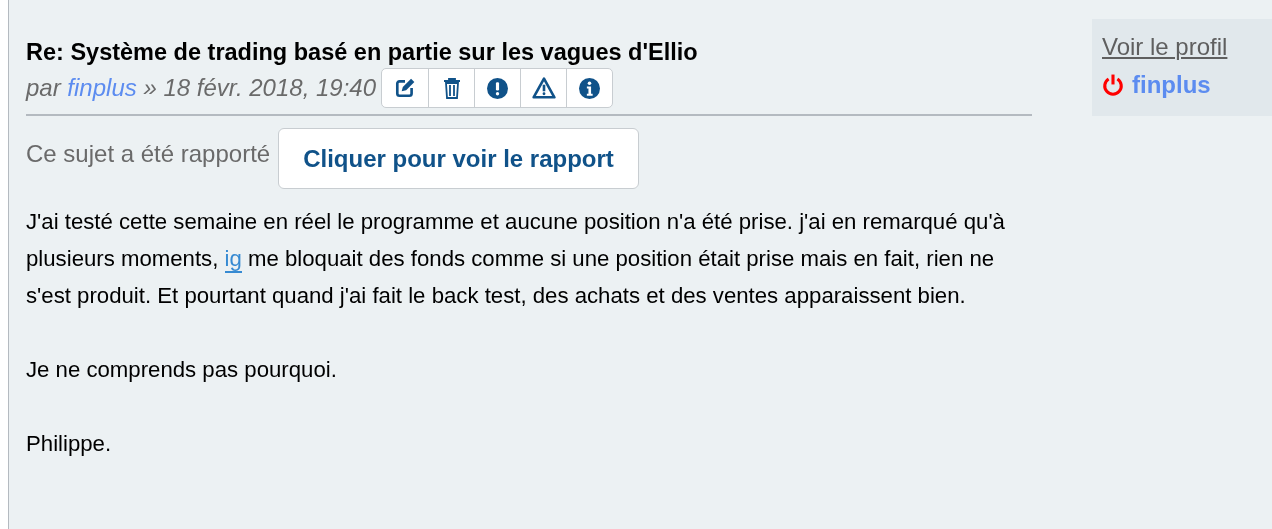 This screenshot has height=529, width=1272. What do you see at coordinates (233, 259) in the screenshot?
I see `inline-link: ig` at bounding box center [233, 259].